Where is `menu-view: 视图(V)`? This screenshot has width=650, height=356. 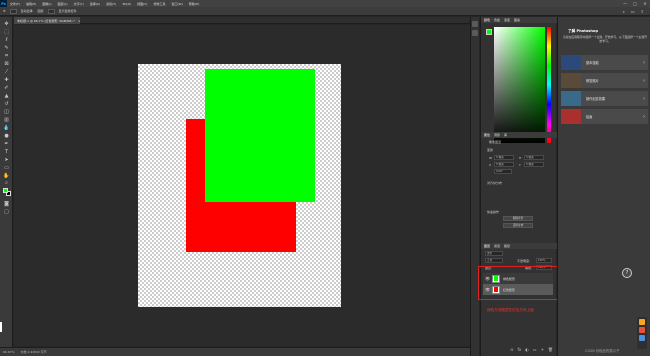
menu-view: 视图(V) is located at coordinates (142, 4).